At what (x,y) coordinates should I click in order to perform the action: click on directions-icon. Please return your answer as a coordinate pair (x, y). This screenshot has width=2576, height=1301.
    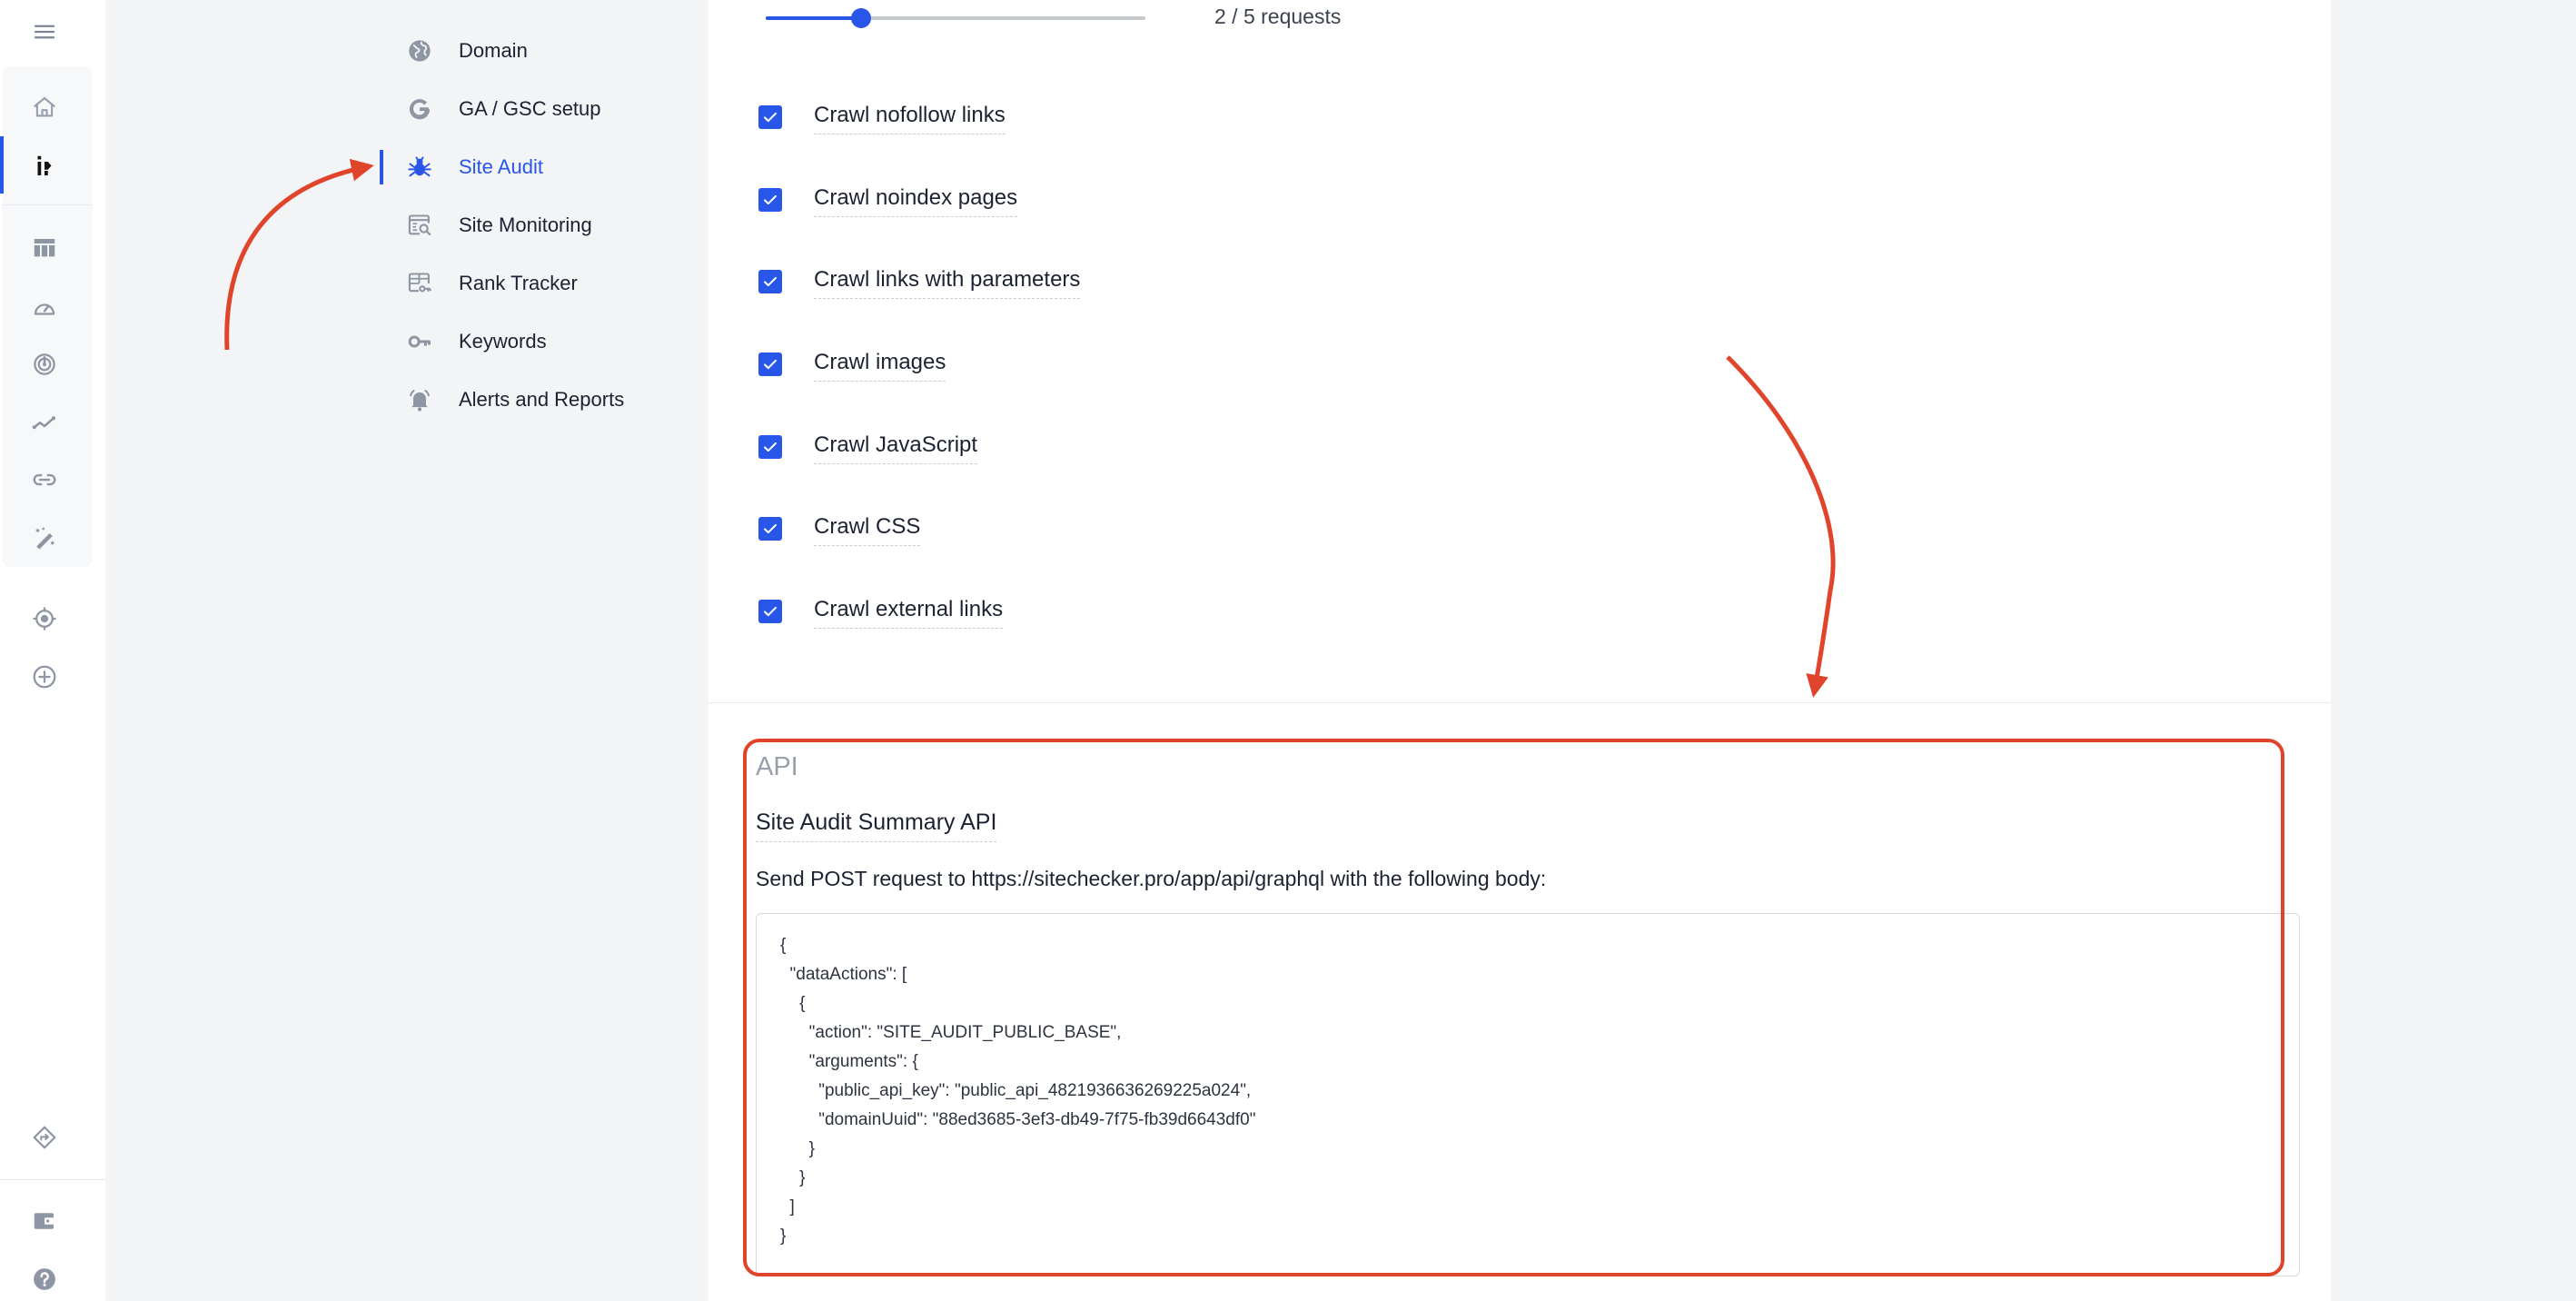
    Looking at the image, I should click on (44, 1137).